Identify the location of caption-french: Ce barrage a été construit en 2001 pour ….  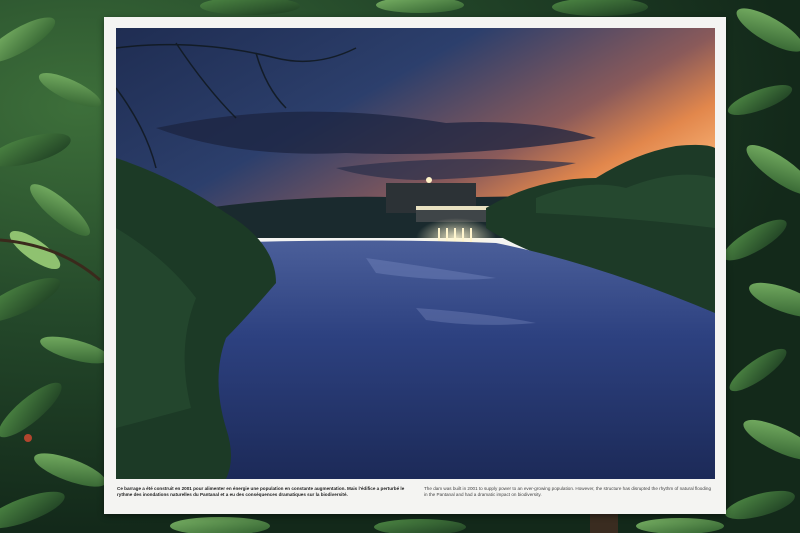
(261, 491).